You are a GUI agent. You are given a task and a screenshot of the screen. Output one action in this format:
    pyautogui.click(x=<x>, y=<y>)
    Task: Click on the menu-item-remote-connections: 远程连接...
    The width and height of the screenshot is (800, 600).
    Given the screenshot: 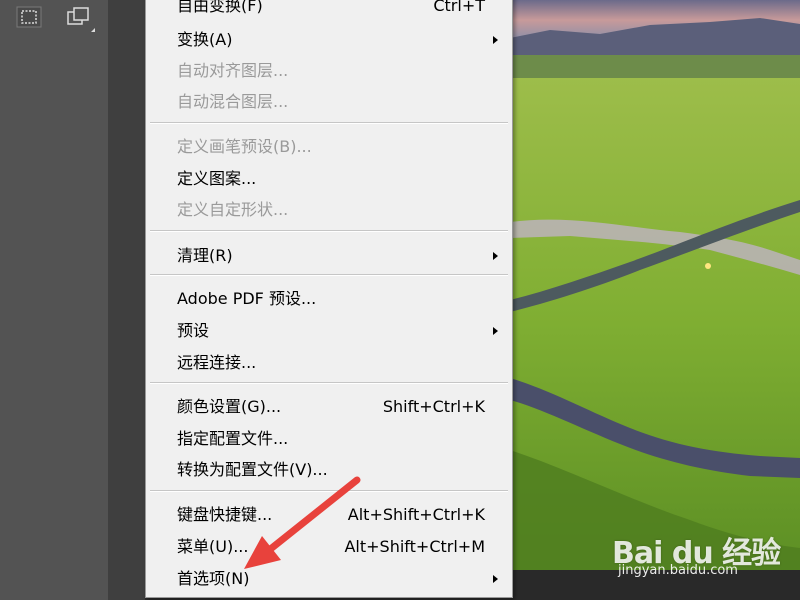 What is the action you would take?
    pyautogui.click(x=329, y=363)
    